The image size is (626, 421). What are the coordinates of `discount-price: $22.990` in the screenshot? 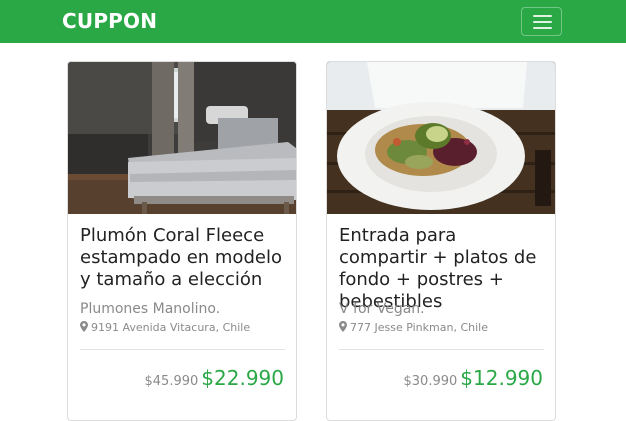 It's located at (242, 378).